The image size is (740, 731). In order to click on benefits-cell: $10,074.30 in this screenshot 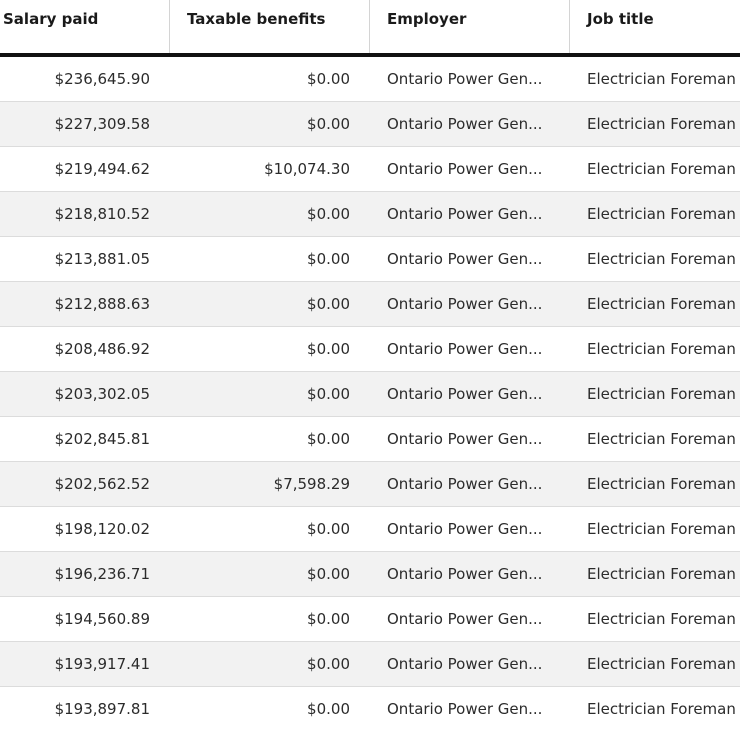, I will do `click(307, 169)`.